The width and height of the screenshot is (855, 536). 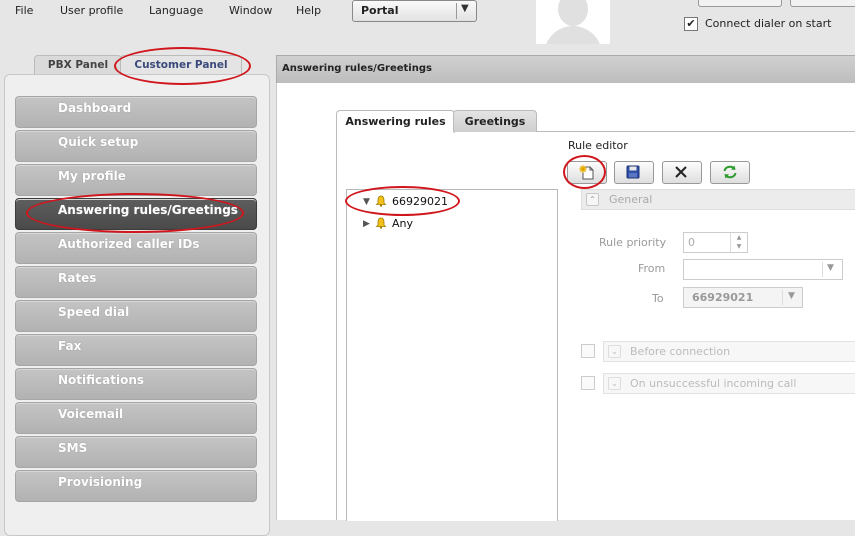 What do you see at coordinates (782, 297) in the screenshot?
I see `to-select-divider` at bounding box center [782, 297].